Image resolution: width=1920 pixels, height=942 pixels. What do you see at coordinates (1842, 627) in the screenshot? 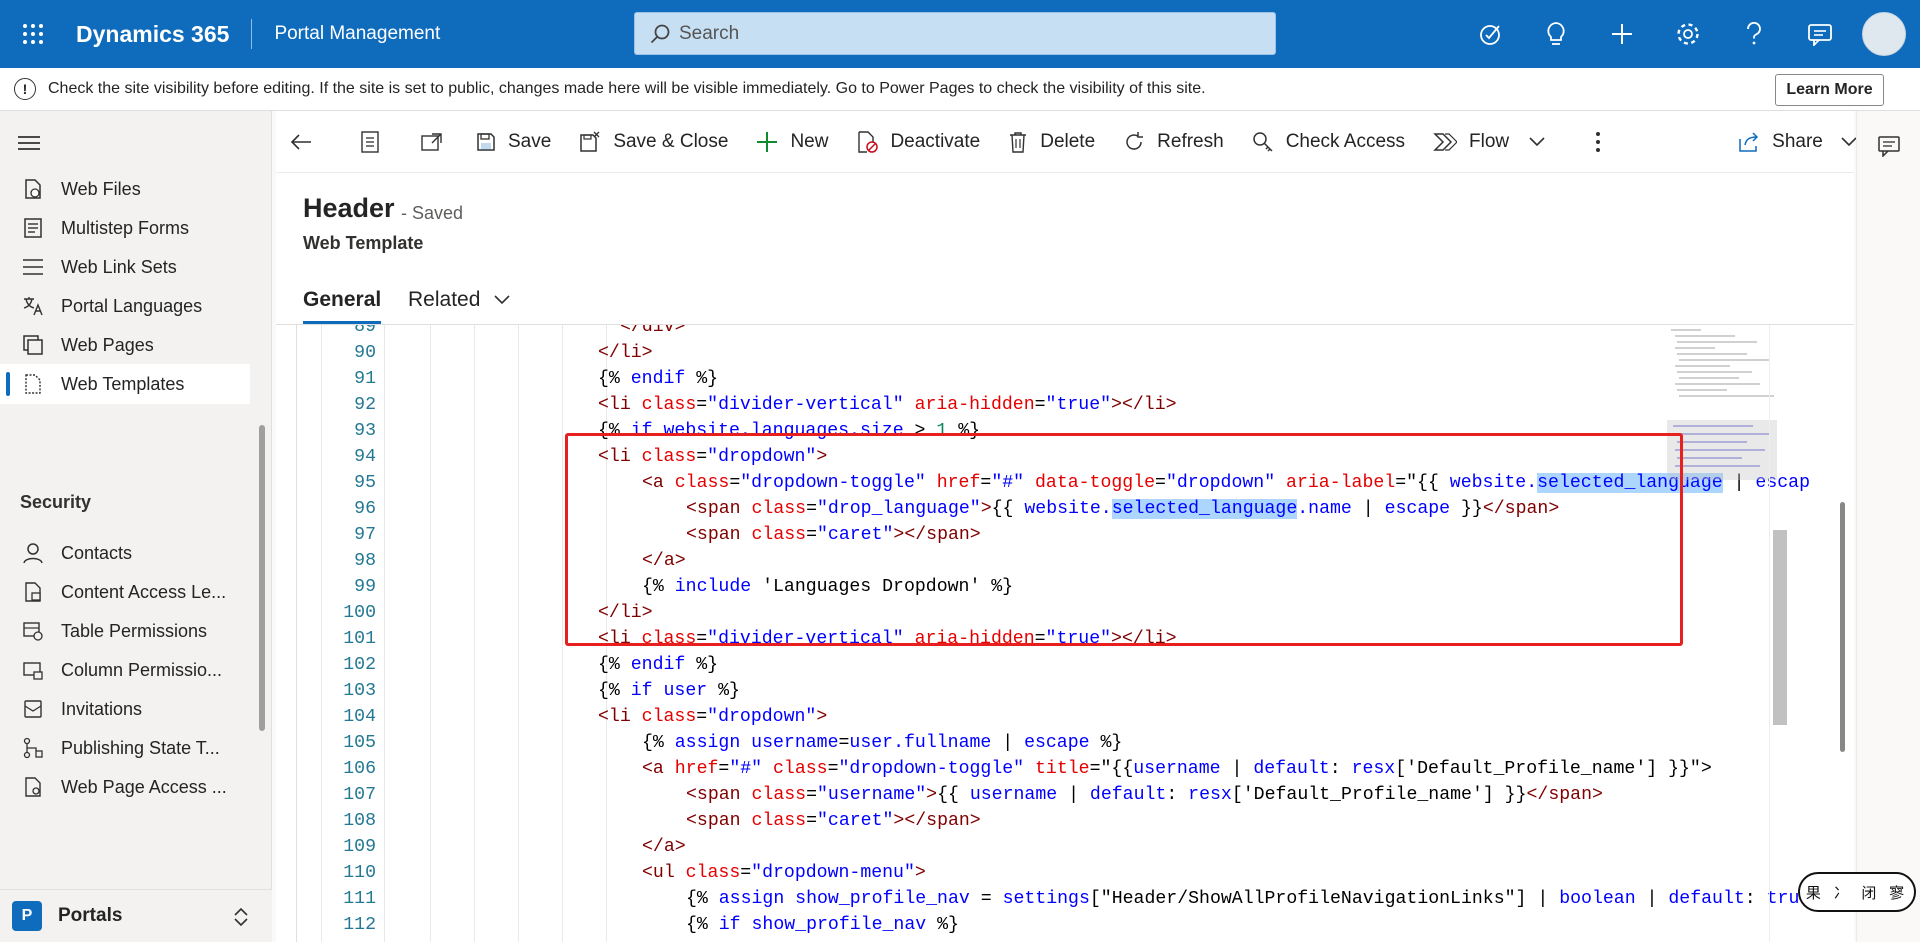
I see `page-scrollbar` at bounding box center [1842, 627].